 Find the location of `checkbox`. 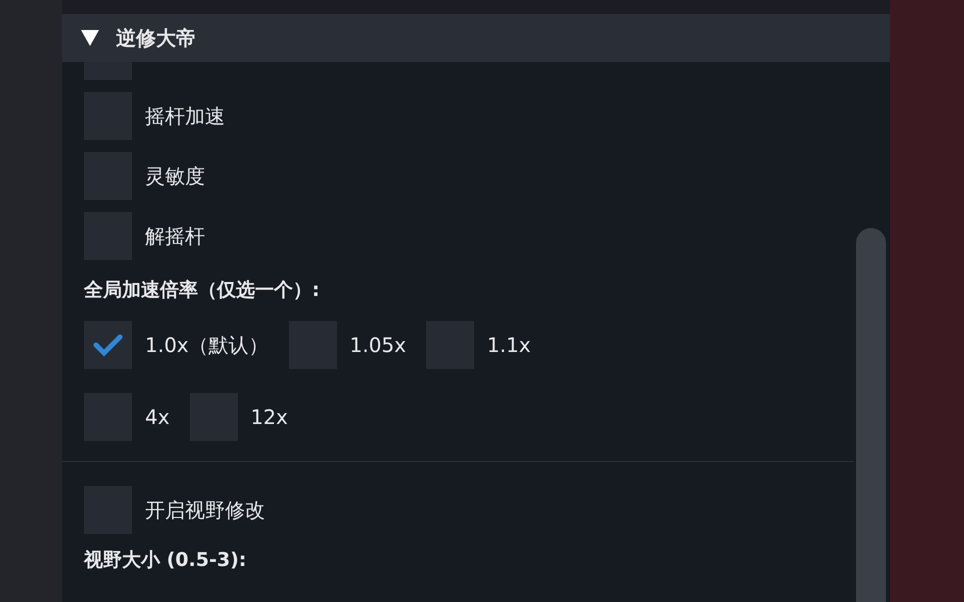

checkbox is located at coordinates (108, 344).